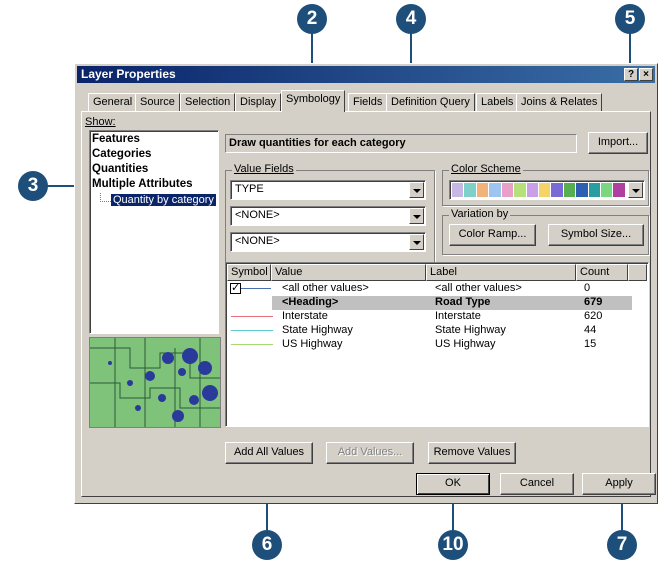  What do you see at coordinates (463, 302) in the screenshot?
I see `row-label: Road Type` at bounding box center [463, 302].